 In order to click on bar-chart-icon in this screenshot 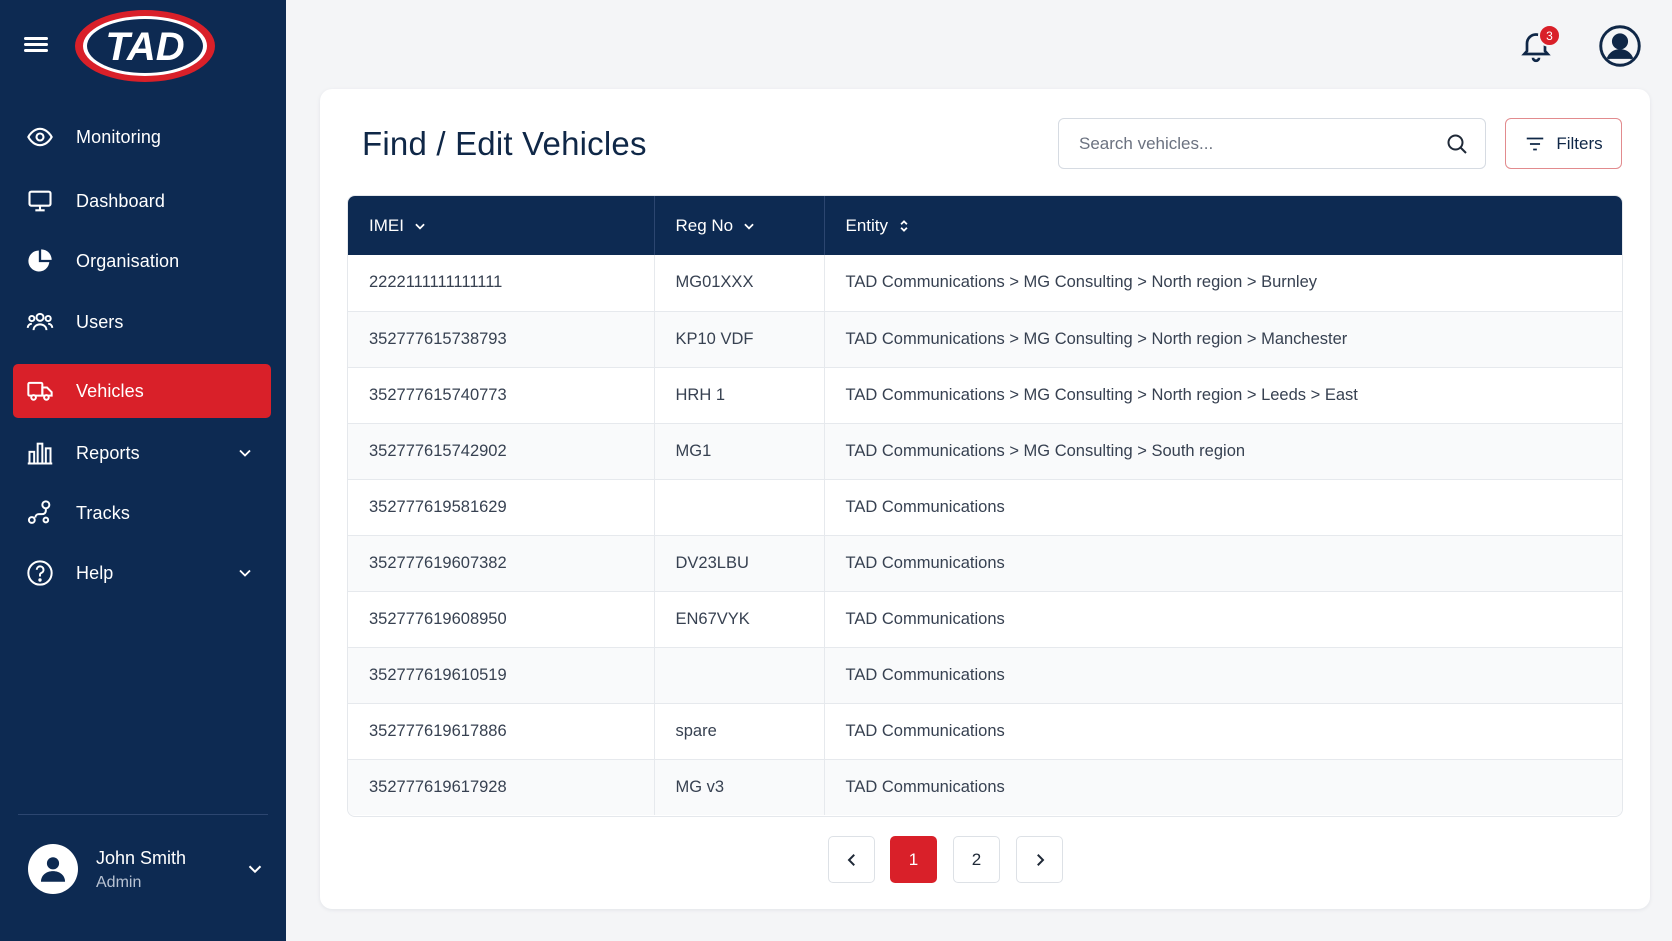, I will do `click(40, 453)`.